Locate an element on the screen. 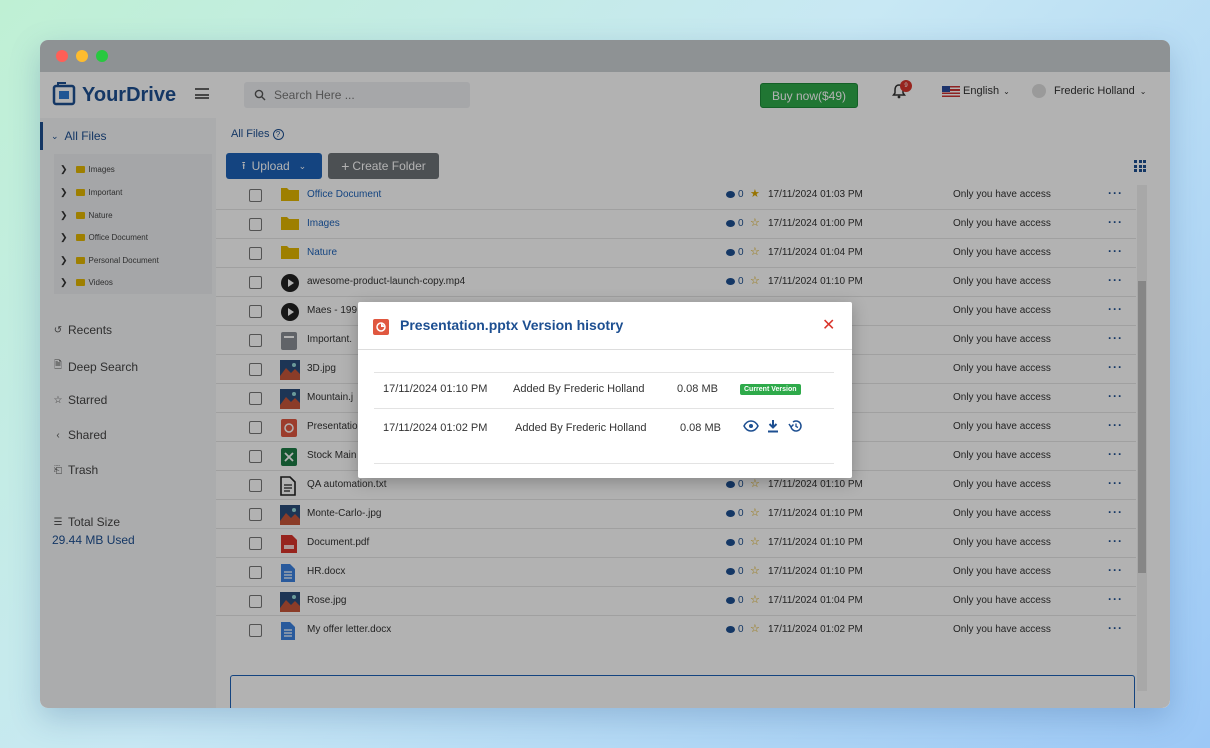 The width and height of the screenshot is (1210, 748). eye-icon is located at coordinates (751, 426).